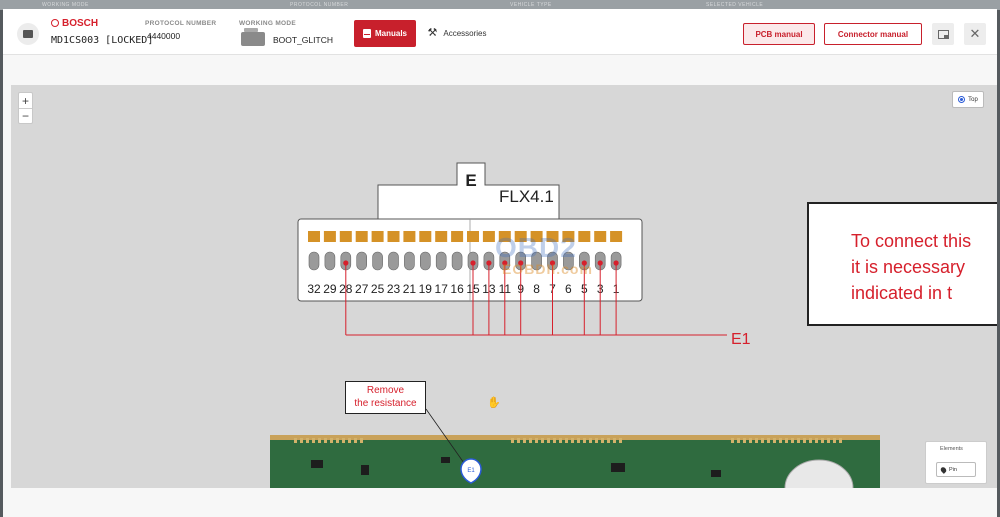  Describe the element at coordinates (956, 469) in the screenshot. I see `elements-item-pin: Pin` at that location.